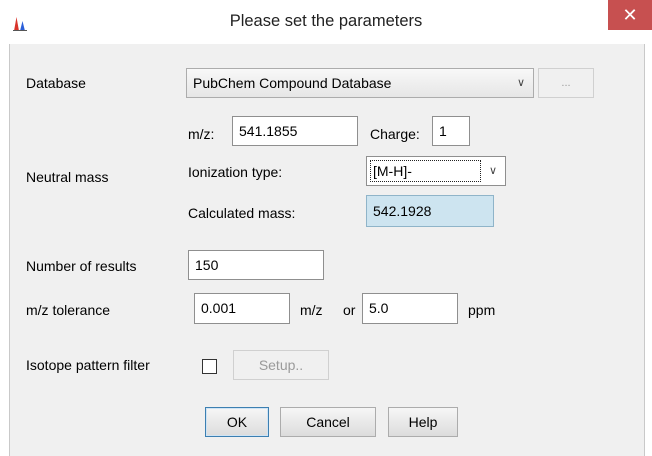 The width and height of the screenshot is (652, 456). Describe the element at coordinates (56, 83) in the screenshot. I see `database-label: Database` at that location.